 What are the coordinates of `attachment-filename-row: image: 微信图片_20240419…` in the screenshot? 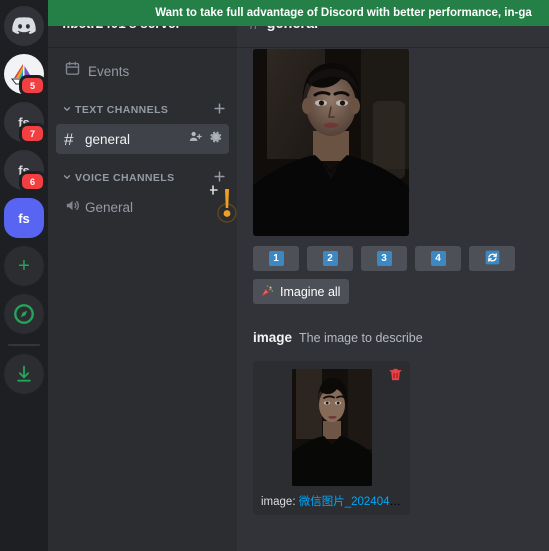 It's located at (331, 501).